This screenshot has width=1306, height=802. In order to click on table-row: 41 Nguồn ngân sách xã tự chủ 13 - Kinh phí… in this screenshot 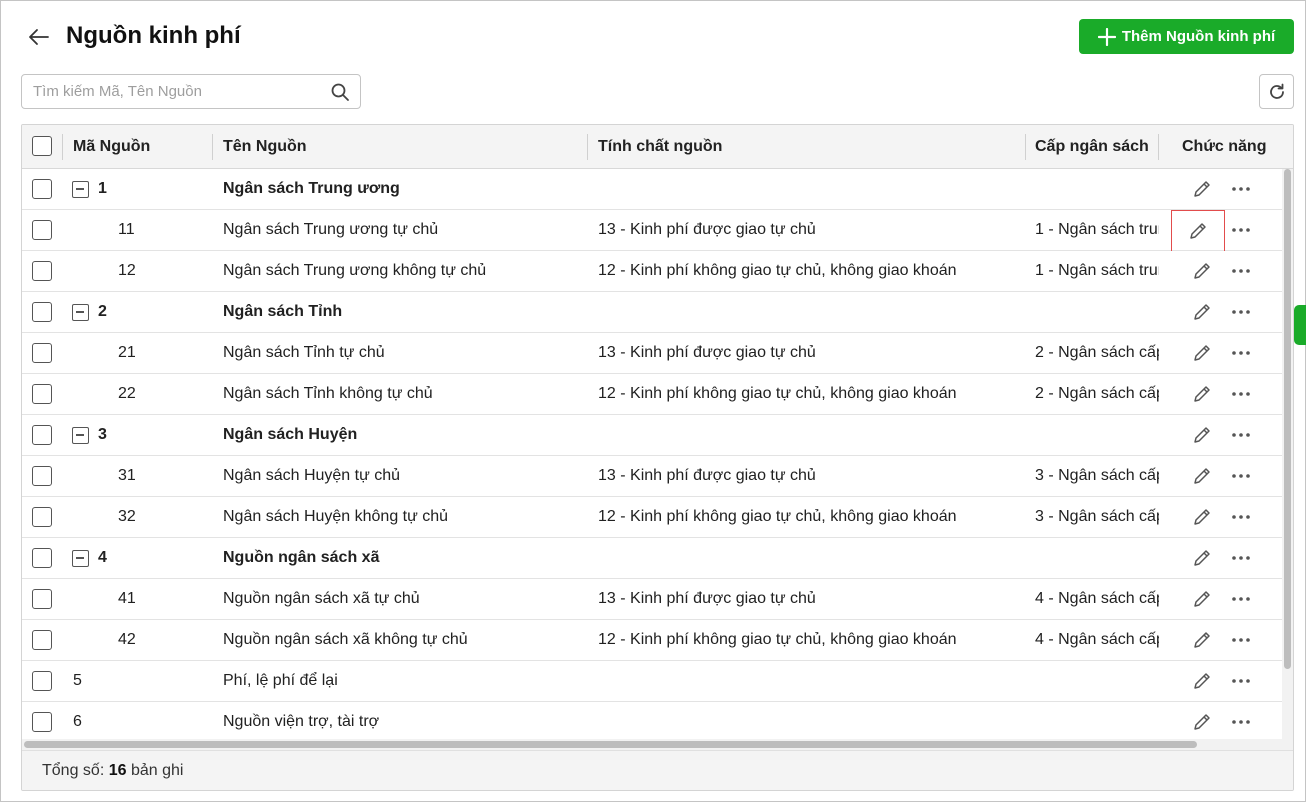, I will do `click(652, 599)`.